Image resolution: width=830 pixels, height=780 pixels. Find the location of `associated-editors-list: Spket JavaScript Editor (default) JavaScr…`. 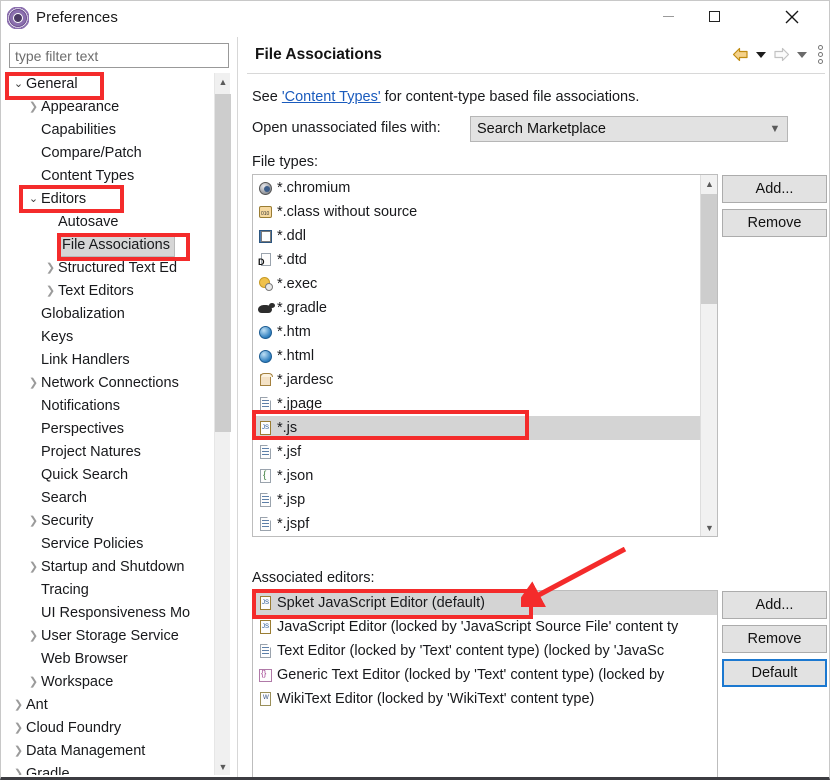

associated-editors-list: Spket JavaScript Editor (default) JavaScr… is located at coordinates (485, 683).